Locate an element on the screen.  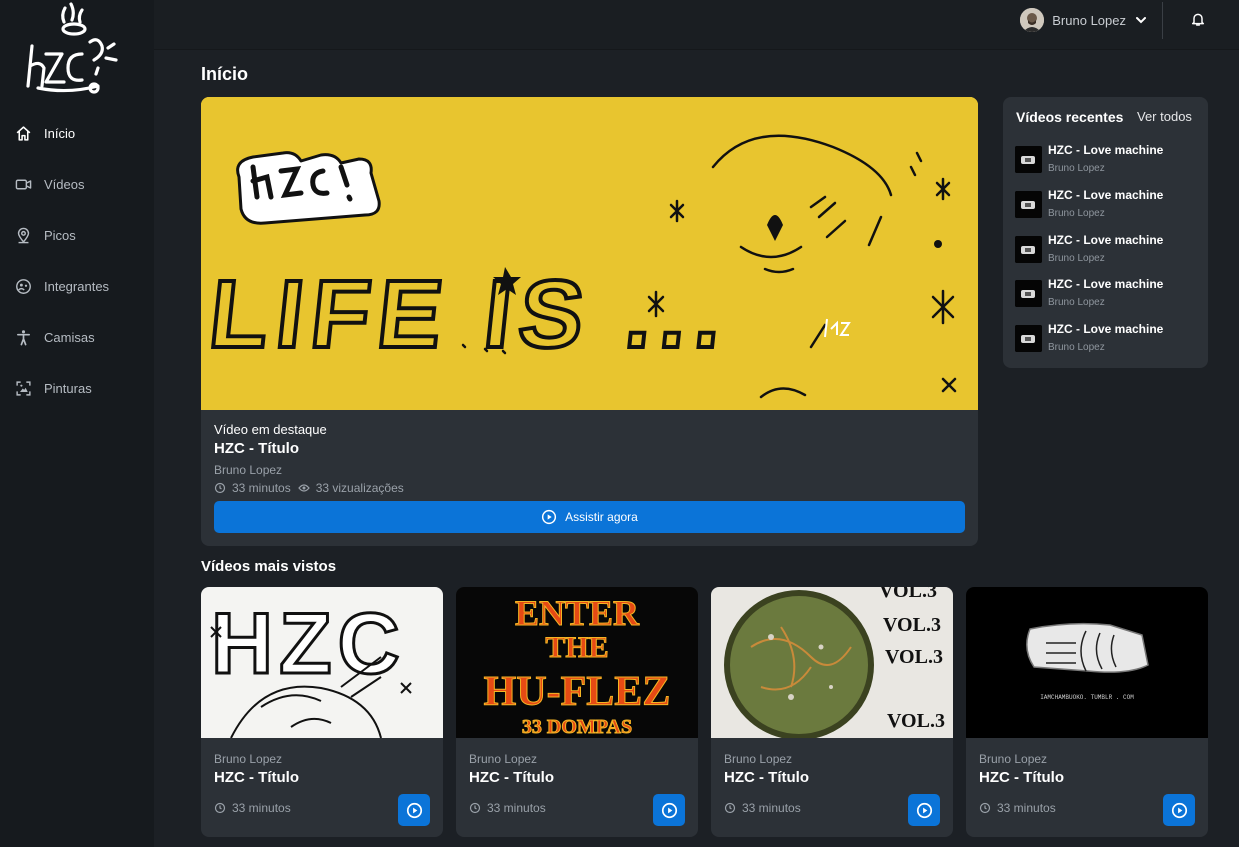
featured-meta: 33 minutos 33 vizualizações is located at coordinates (309, 488).